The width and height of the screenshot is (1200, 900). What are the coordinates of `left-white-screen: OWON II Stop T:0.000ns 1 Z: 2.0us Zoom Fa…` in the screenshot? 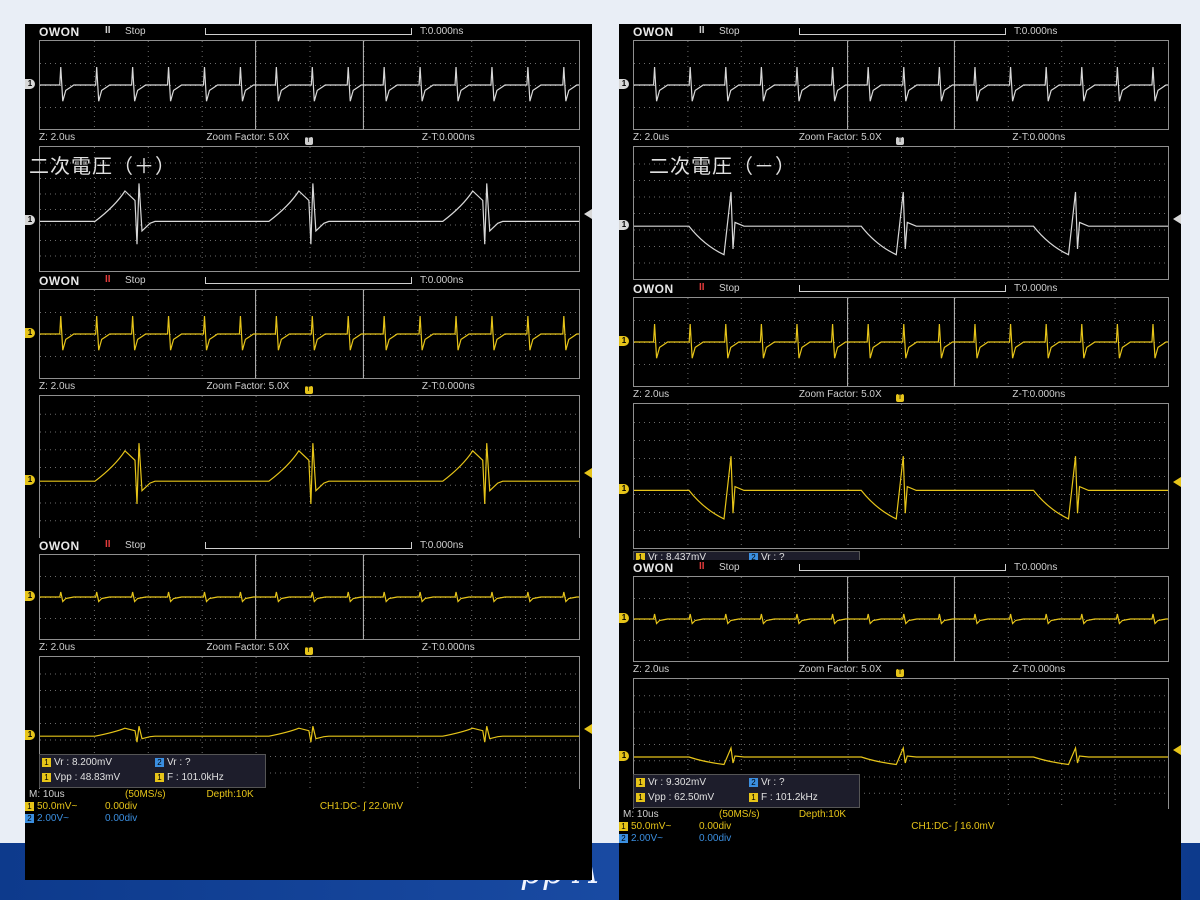 It's located at (308, 149).